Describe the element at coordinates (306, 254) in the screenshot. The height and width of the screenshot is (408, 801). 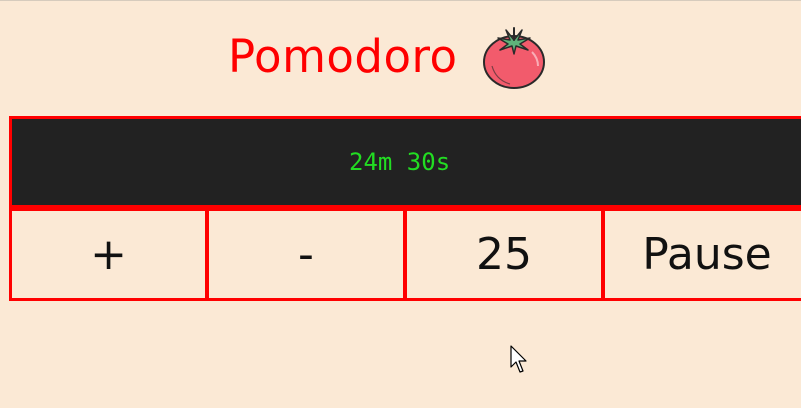
I see `decrease-button: -` at that location.